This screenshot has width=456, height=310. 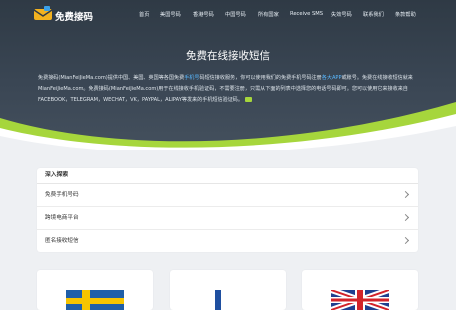 I want to click on explore-item-label: 匿名接收短信, so click(x=62, y=241).